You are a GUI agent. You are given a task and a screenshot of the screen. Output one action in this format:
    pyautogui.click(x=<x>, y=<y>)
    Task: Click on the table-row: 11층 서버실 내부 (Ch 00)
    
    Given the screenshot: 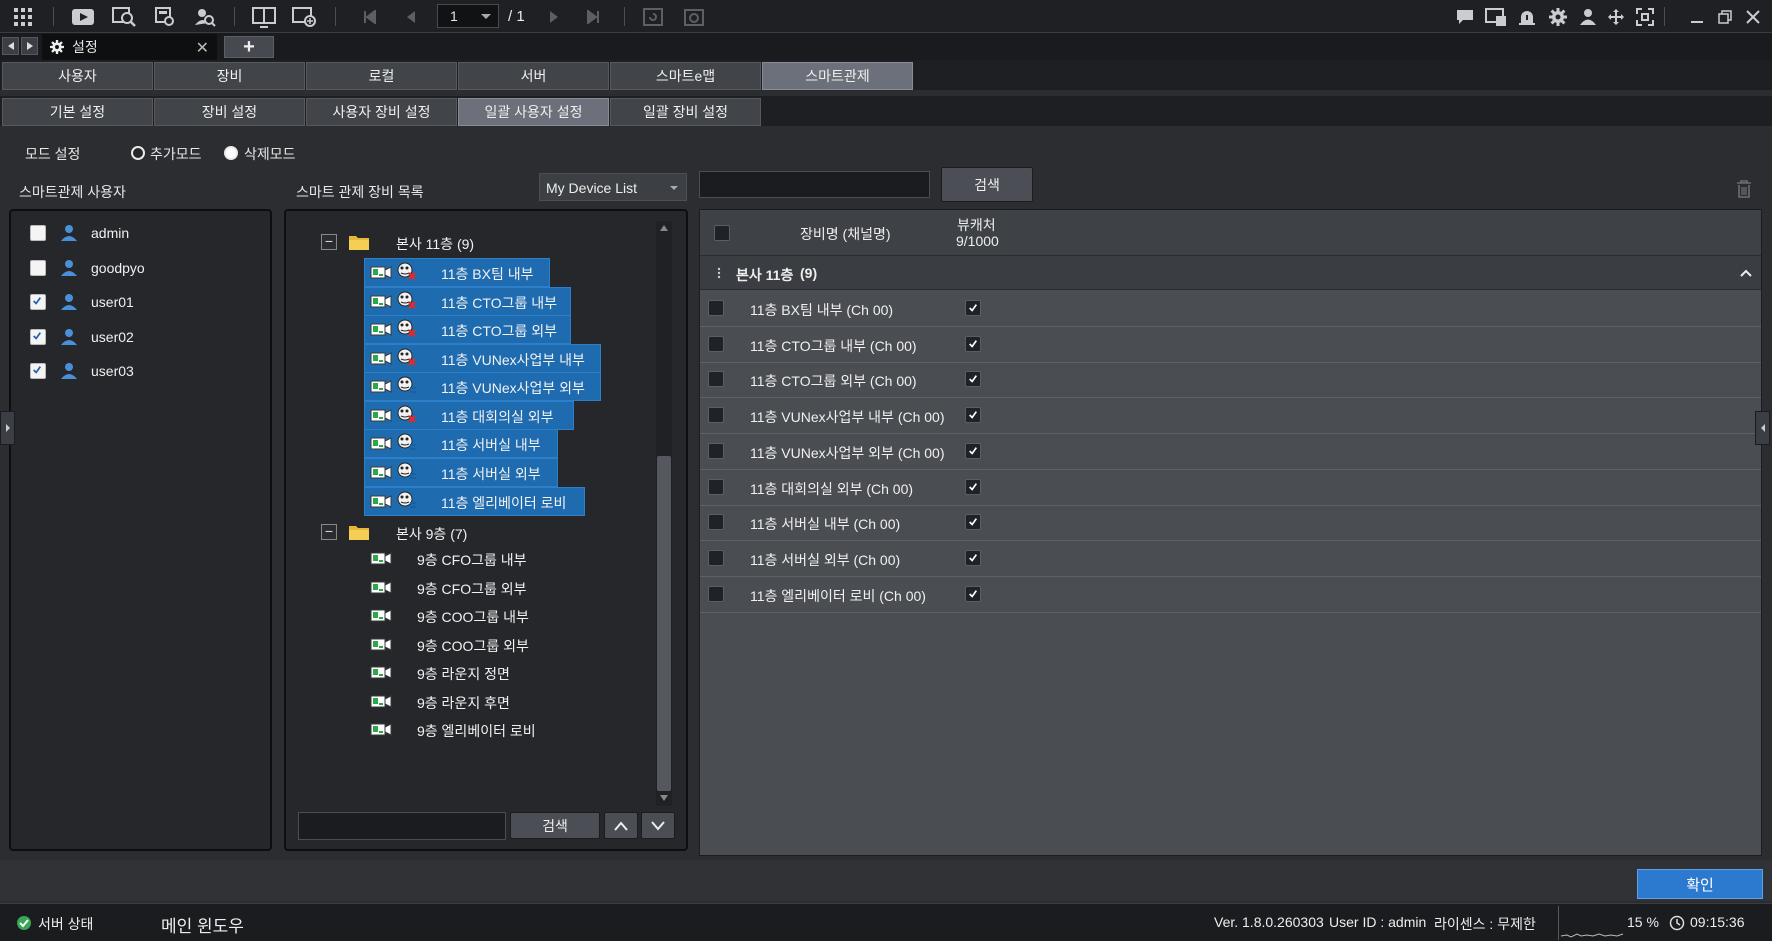 What is the action you would take?
    pyautogui.click(x=1230, y=523)
    